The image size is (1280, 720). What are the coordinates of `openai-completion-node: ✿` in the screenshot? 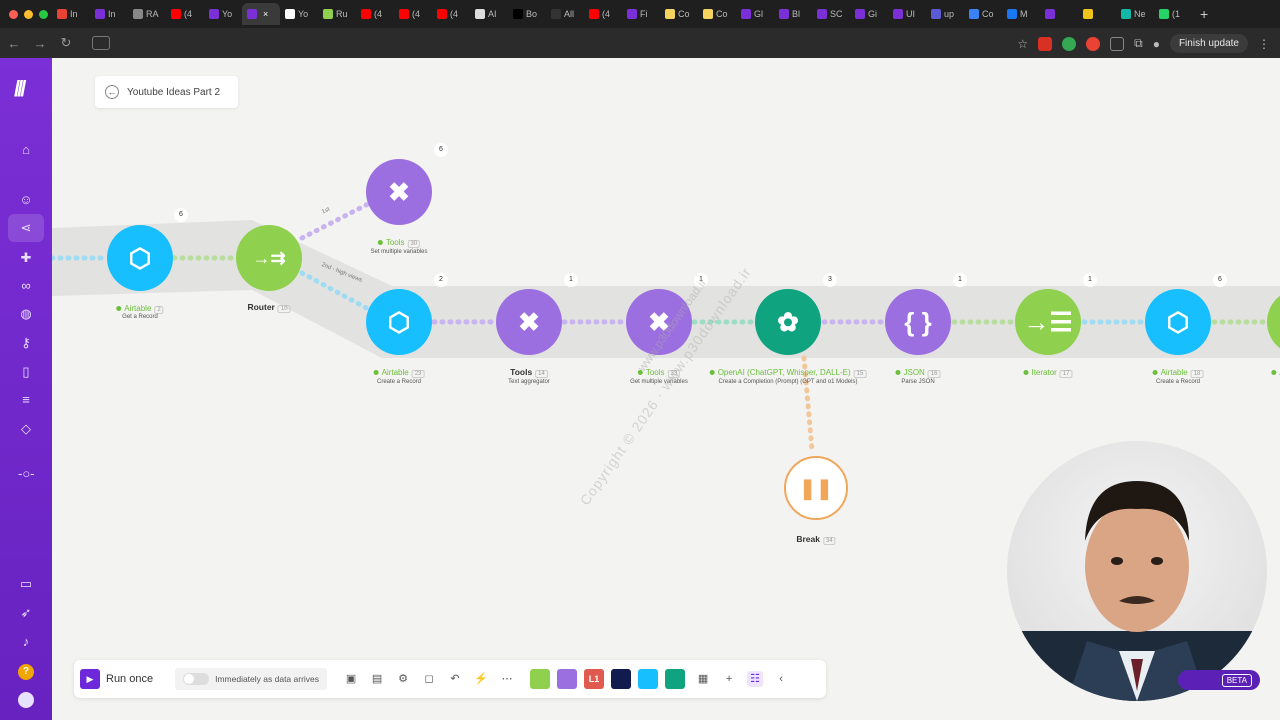 It's located at (788, 322).